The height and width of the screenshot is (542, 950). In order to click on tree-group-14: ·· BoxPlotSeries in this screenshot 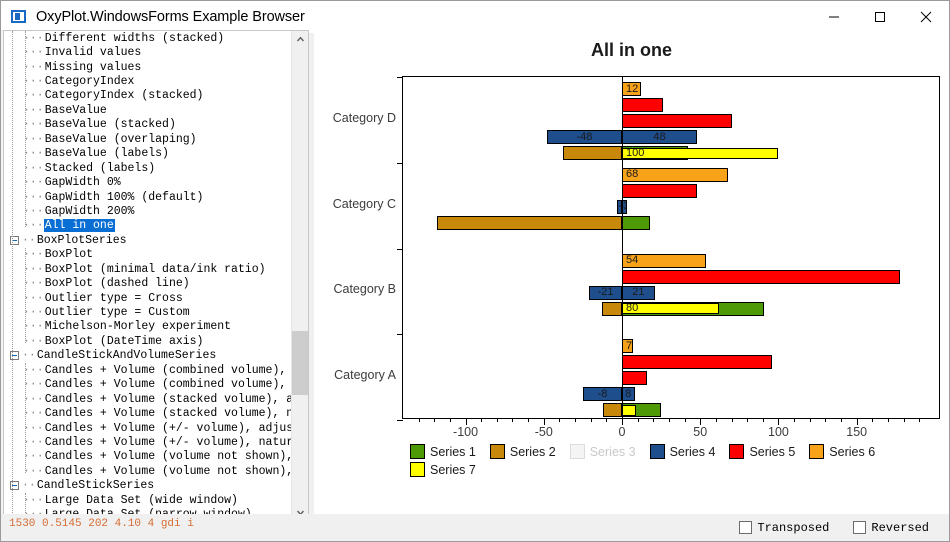, I will do `click(148, 240)`.